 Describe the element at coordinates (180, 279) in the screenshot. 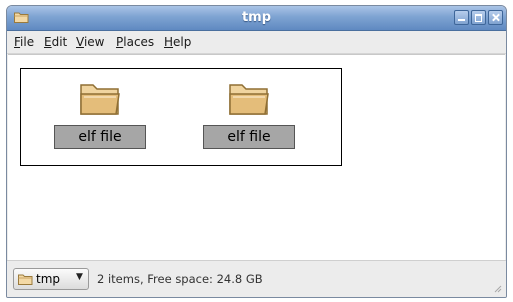

I see `status-text: 2 items, Free space: 24.8 GB` at that location.